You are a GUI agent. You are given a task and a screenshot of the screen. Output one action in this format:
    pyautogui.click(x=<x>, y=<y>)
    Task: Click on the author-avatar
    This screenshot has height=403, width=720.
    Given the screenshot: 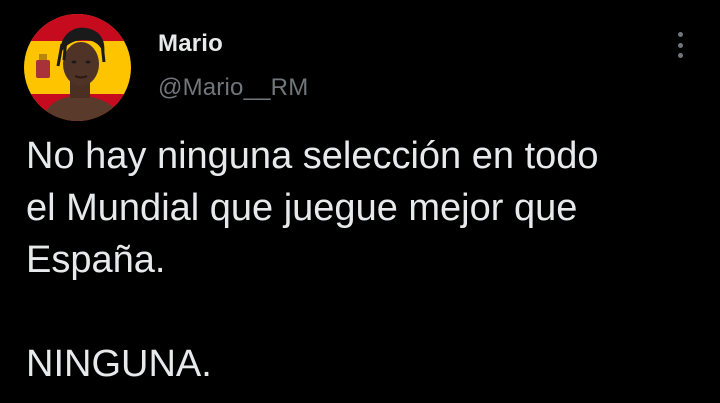 What is the action you would take?
    pyautogui.click(x=77, y=67)
    